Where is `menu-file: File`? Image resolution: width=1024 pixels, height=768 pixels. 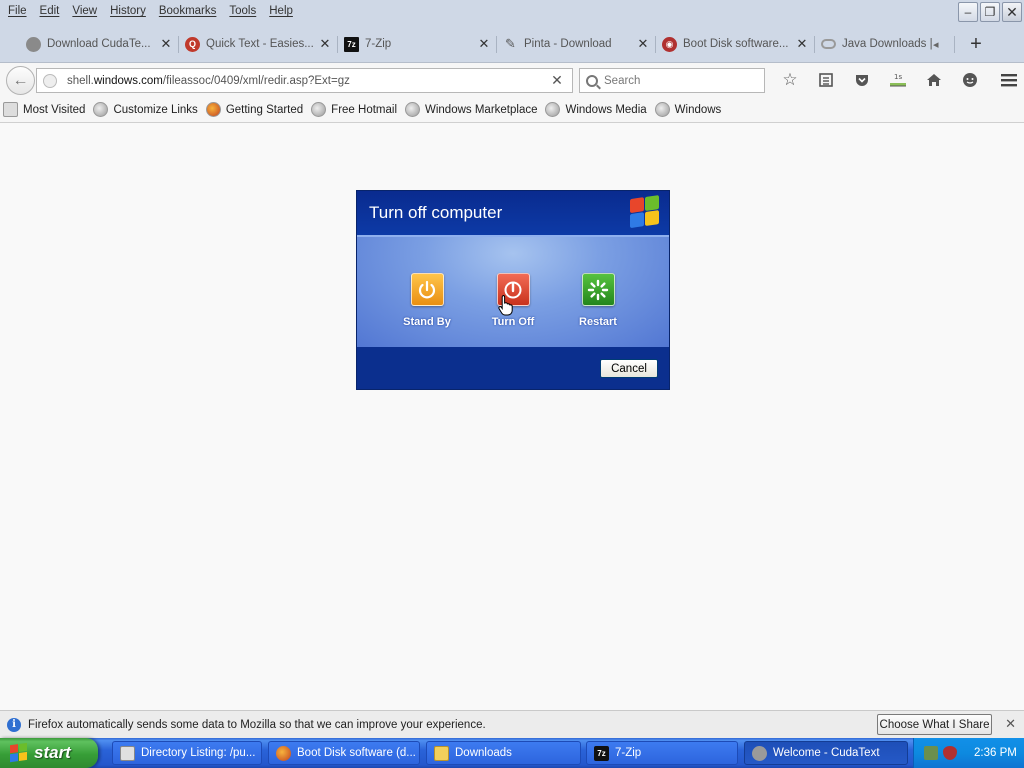 menu-file: File is located at coordinates (17, 11).